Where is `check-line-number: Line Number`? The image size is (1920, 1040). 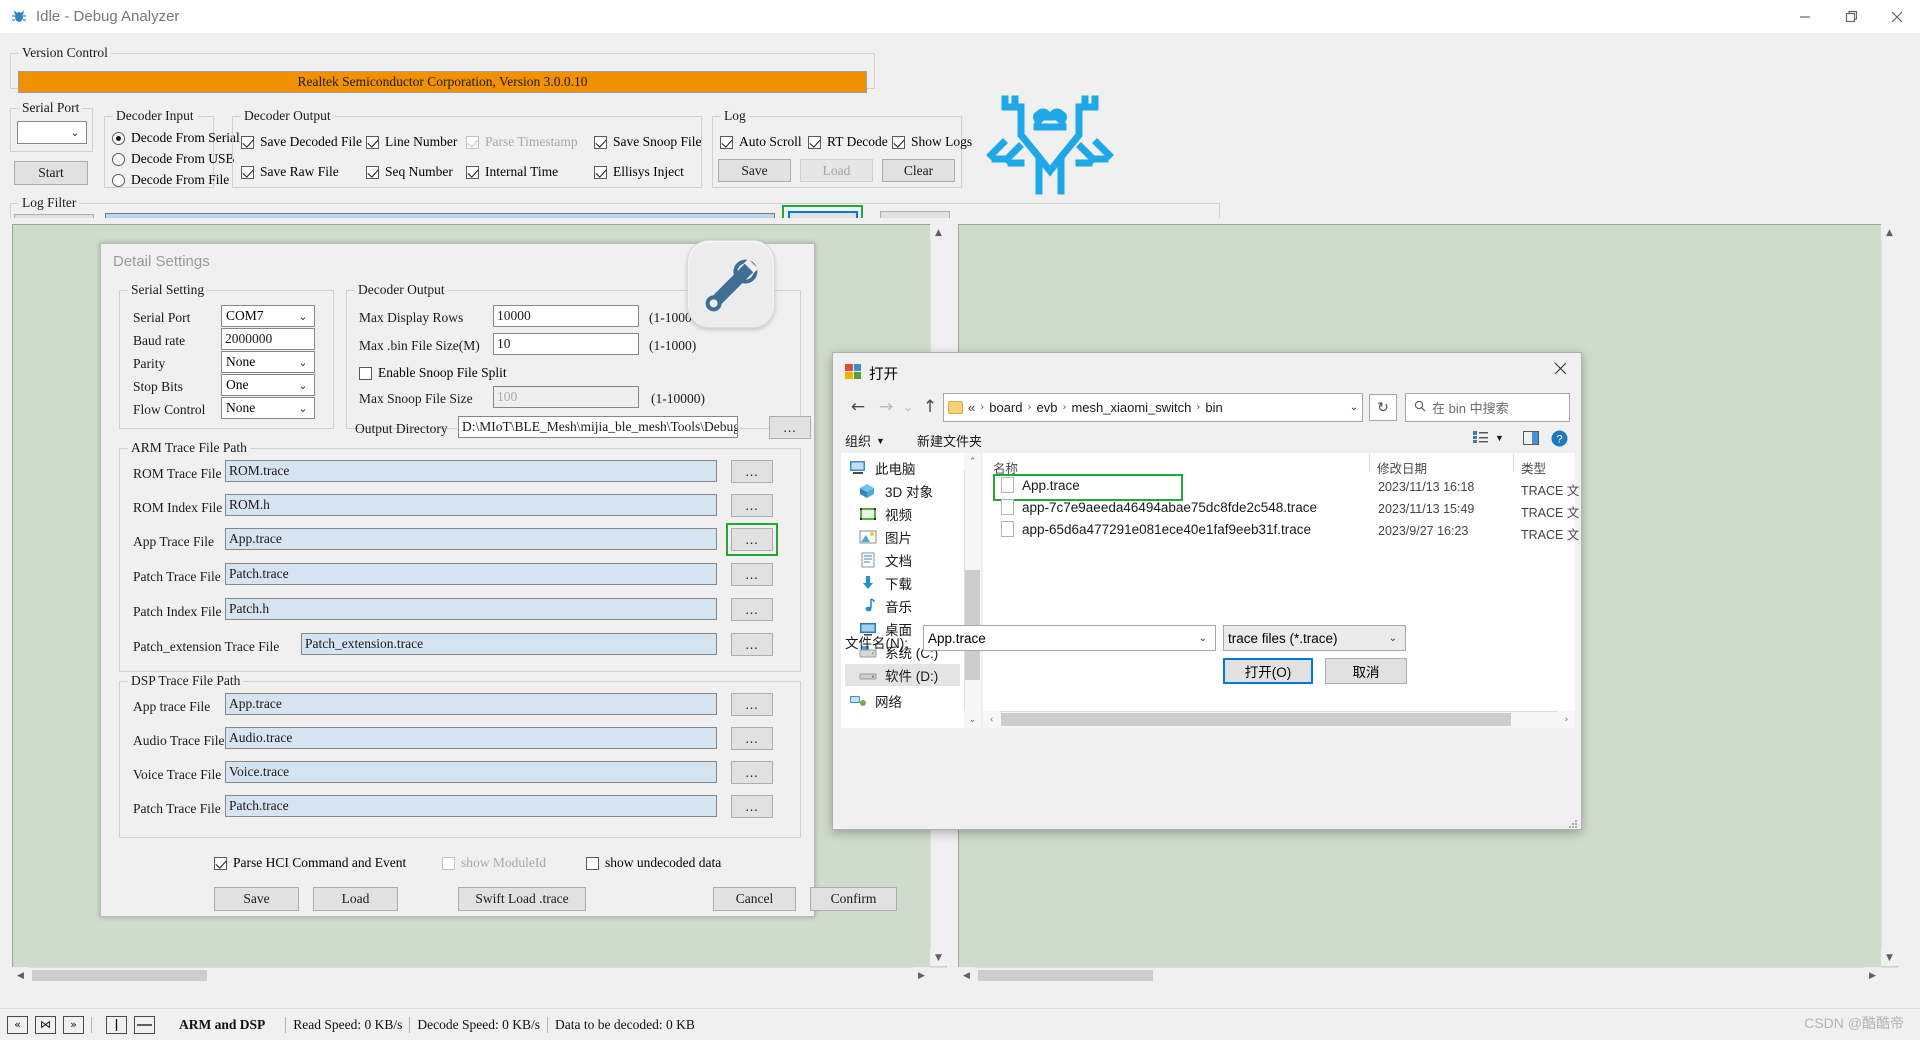
check-line-number: Line Number is located at coordinates (411, 142).